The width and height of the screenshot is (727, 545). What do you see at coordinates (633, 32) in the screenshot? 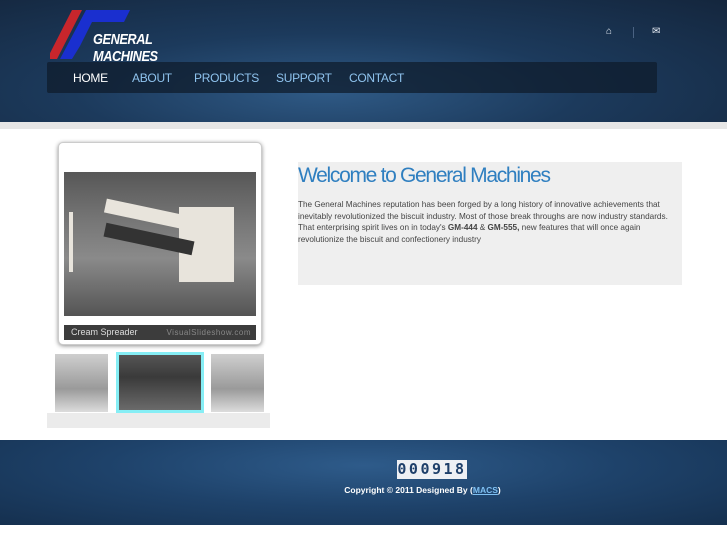
I see `divider` at bounding box center [633, 32].